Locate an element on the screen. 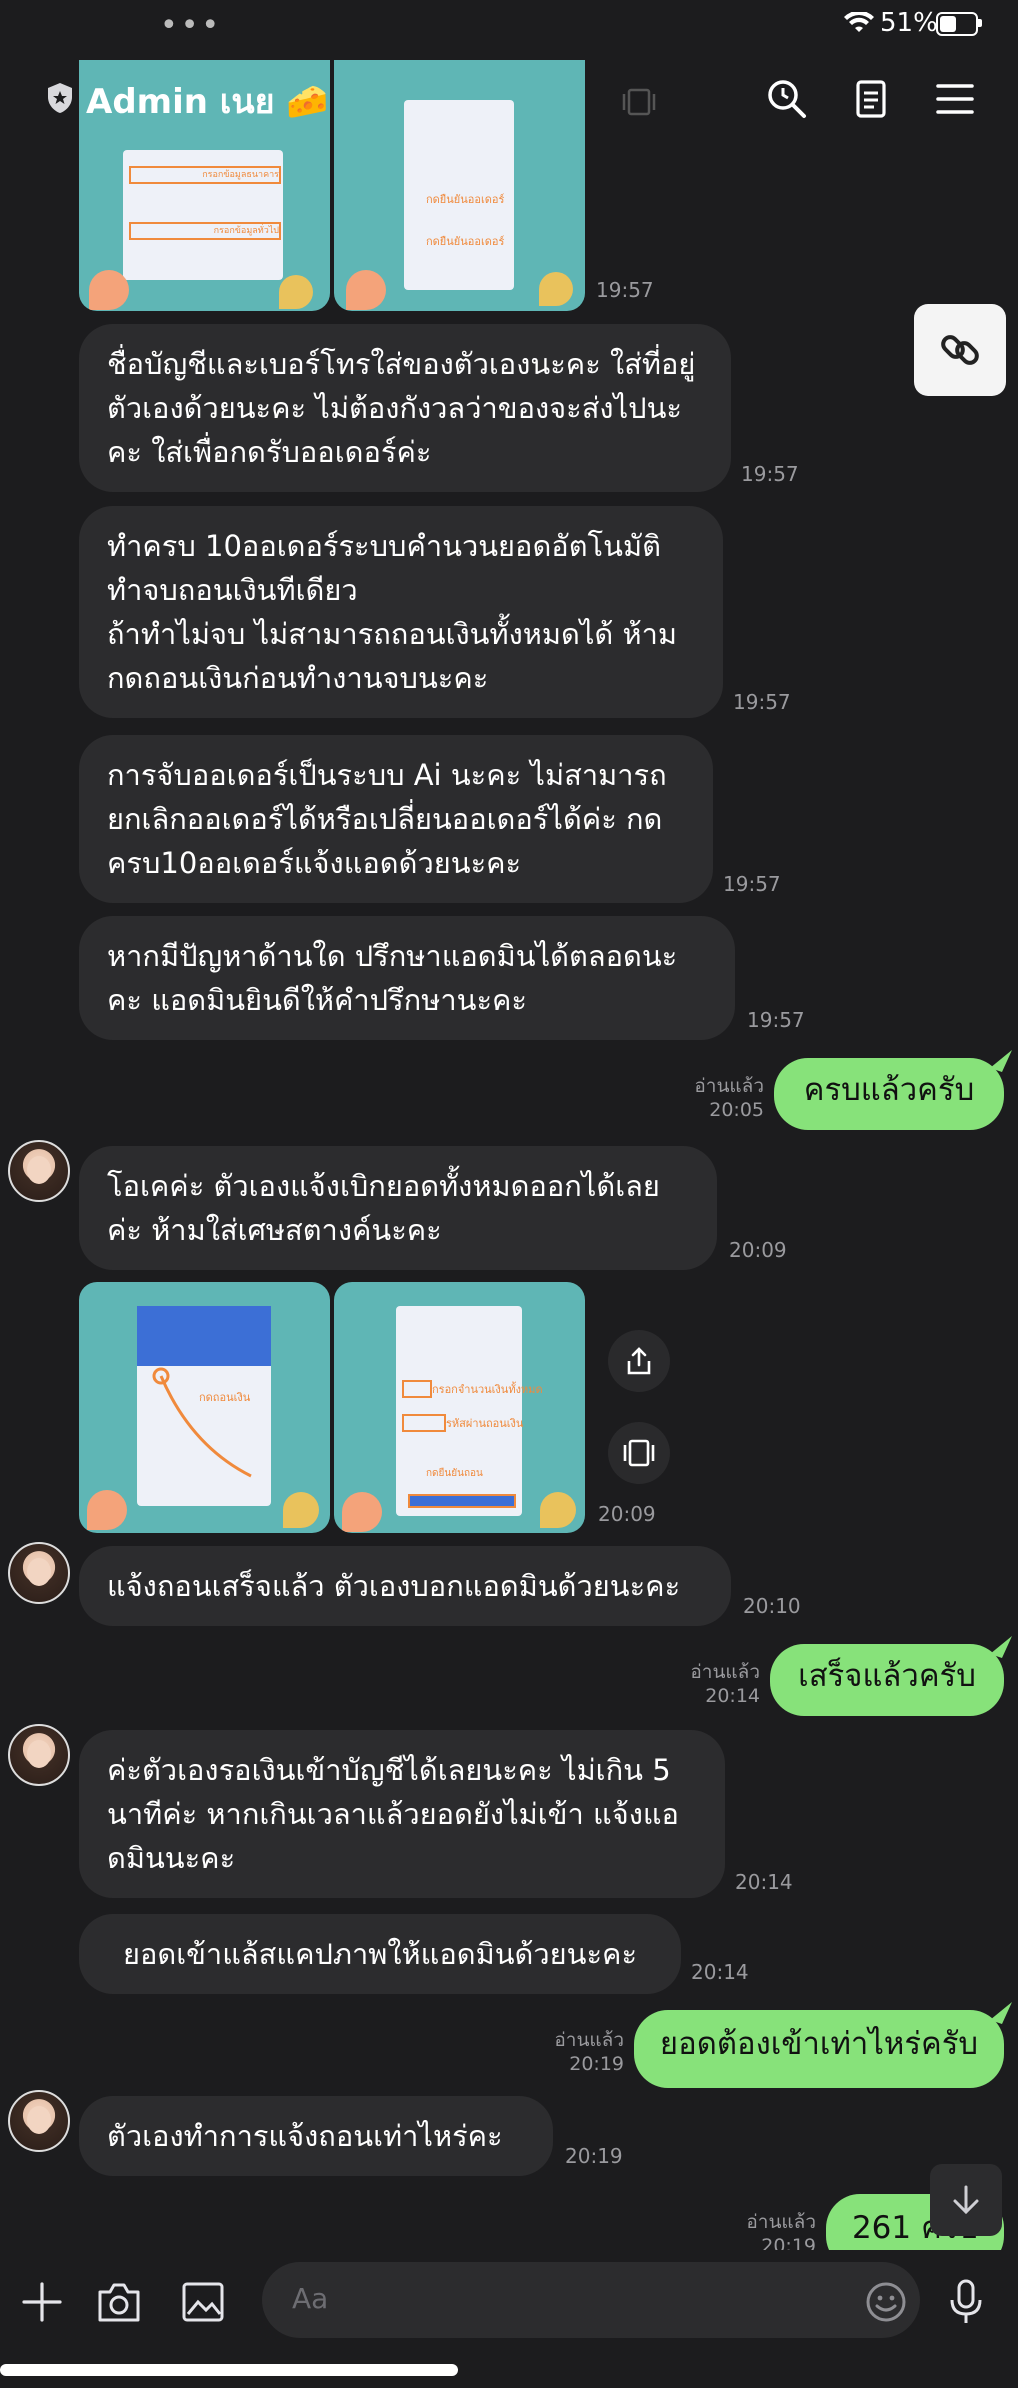 The image size is (1018, 2388). bank-form-label: กรอกข้อมูลธนาคาร is located at coordinates (205, 175).